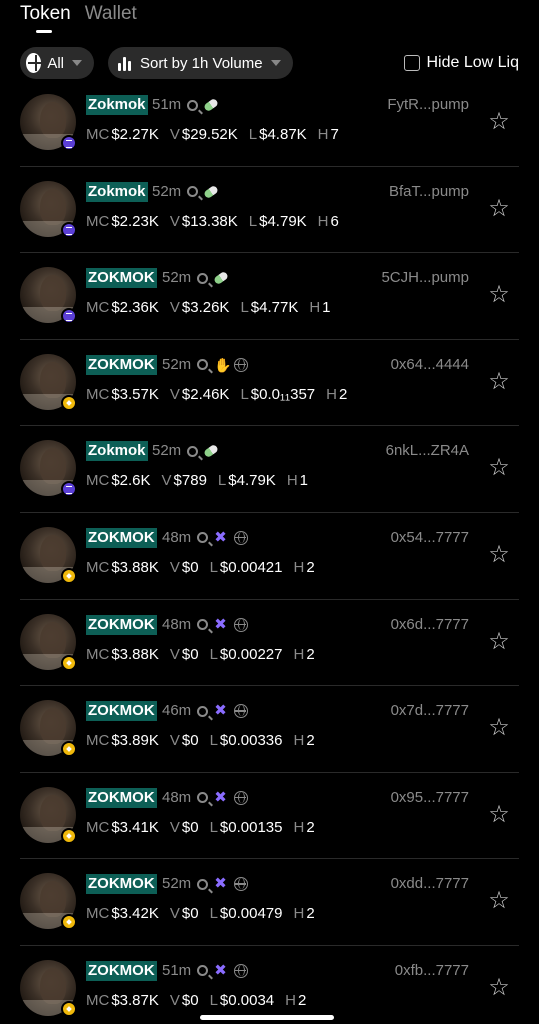 This screenshot has height=1024, width=539. Describe the element at coordinates (304, 655) in the screenshot. I see `stat-h: H2` at that location.